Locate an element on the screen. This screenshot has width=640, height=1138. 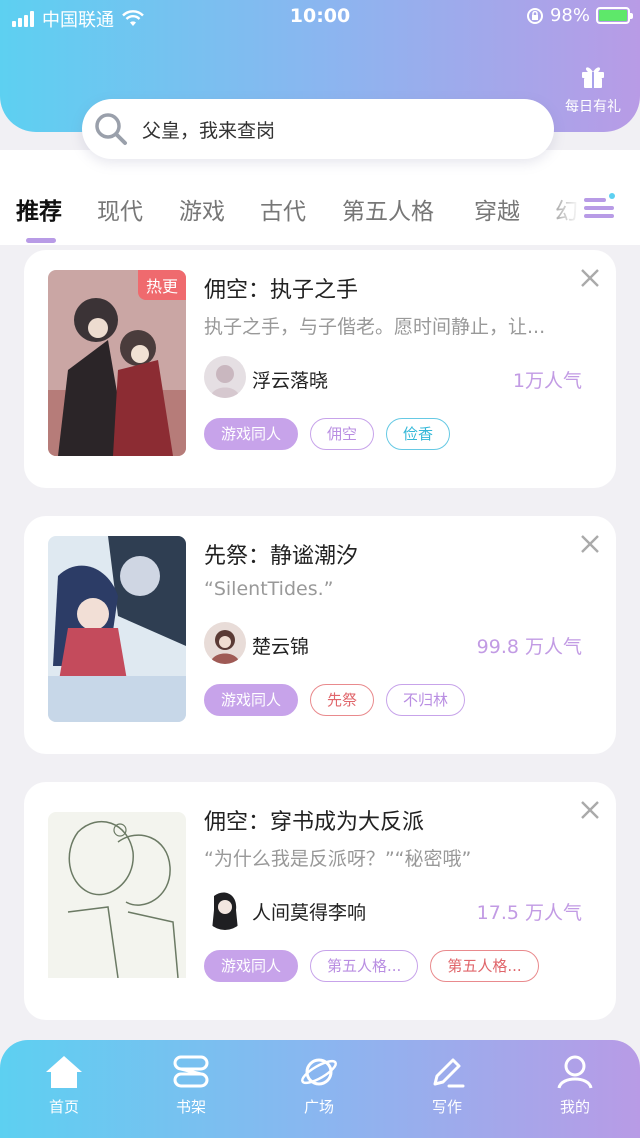
tab-time-travel: 穿越 is located at coordinates (497, 209).